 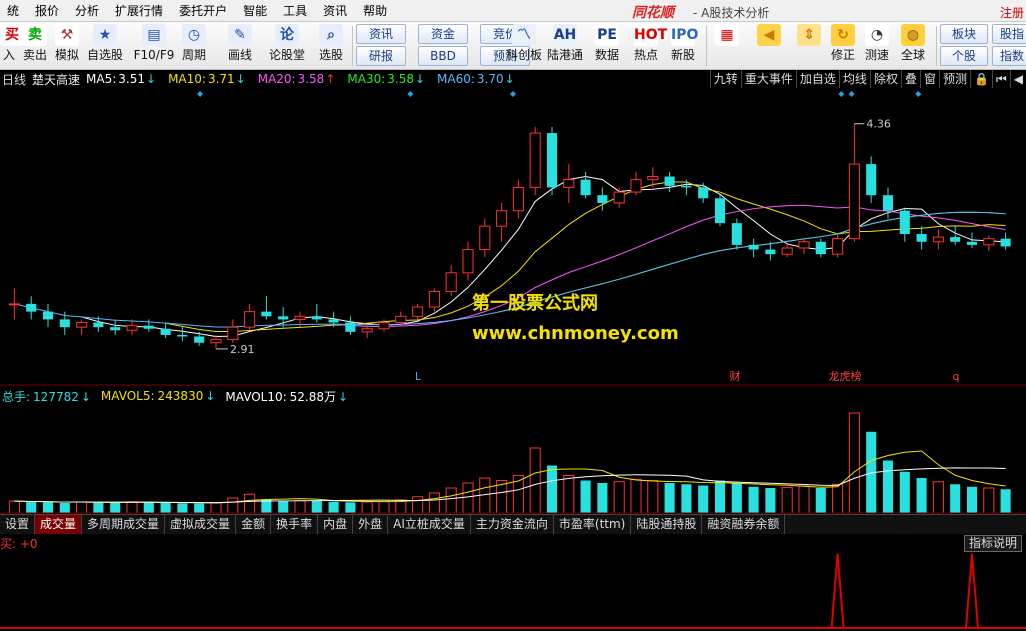 I want to click on forum-button: 论论股堂, so click(x=287, y=46).